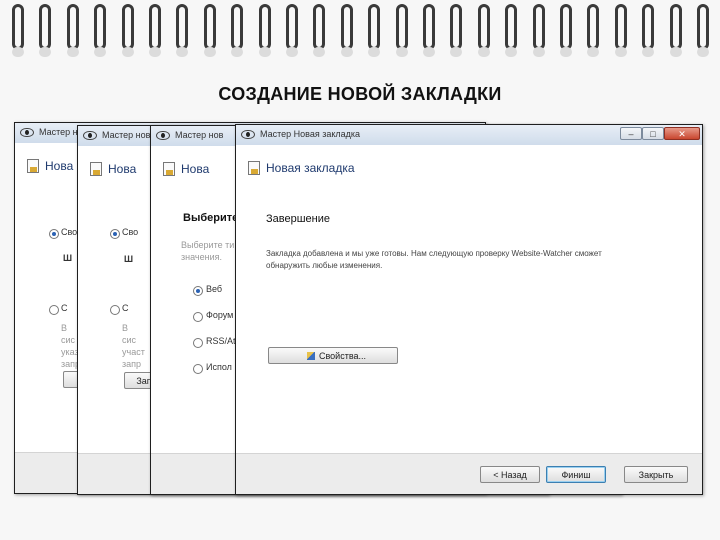  What do you see at coordinates (298, 219) in the screenshot?
I see `wizard-step-title: Завершение` at bounding box center [298, 219].